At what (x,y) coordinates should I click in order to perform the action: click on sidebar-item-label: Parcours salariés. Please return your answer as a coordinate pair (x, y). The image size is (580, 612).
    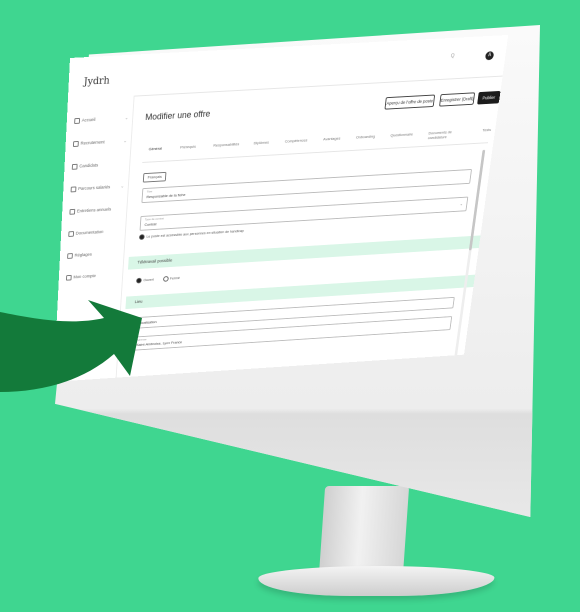
    Looking at the image, I should click on (94, 188).